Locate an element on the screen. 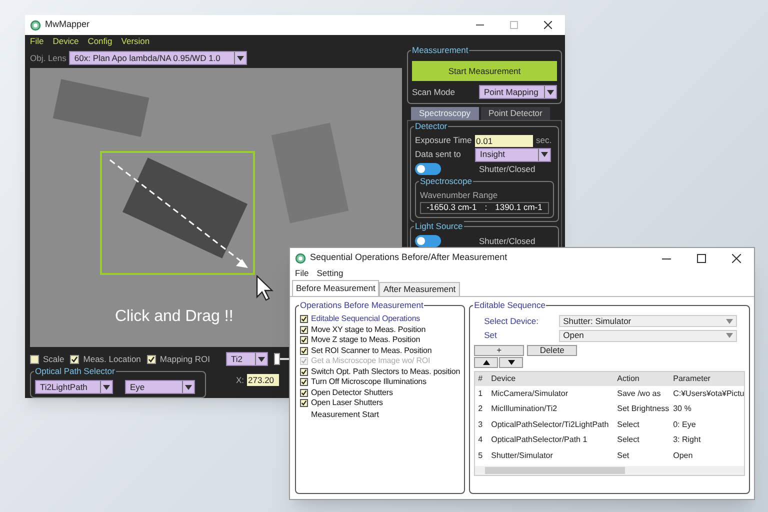  table-row: 2 MicIllumination/Ti2 Set Brightness 30 % is located at coordinates (609, 409).